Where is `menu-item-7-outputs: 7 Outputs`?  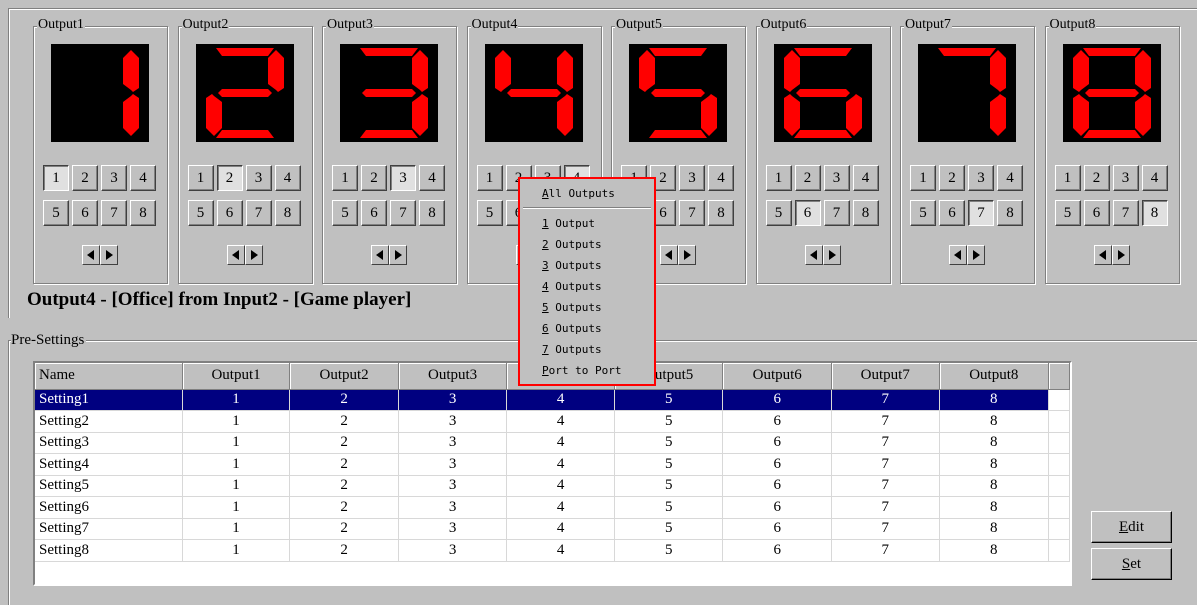 menu-item-7-outputs: 7 Outputs is located at coordinates (587, 349).